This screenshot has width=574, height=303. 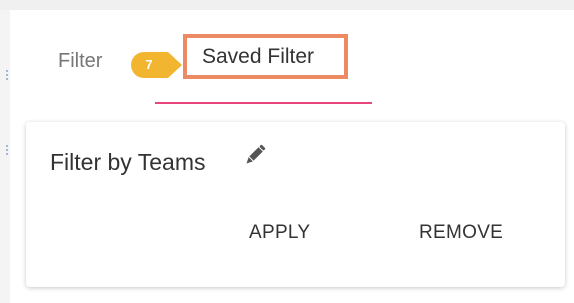 I want to click on top-strip, so click(x=287, y=5).